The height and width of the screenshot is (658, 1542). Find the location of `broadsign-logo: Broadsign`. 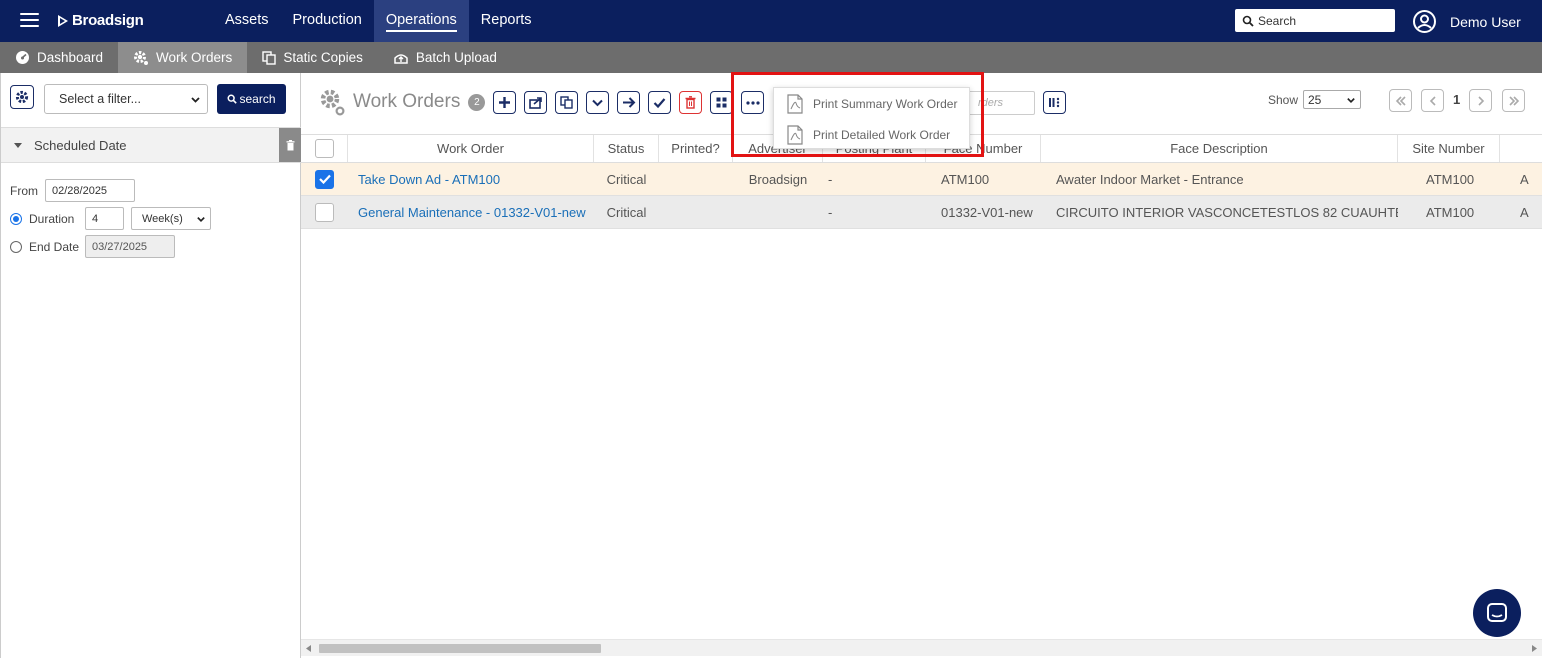

broadsign-logo: Broadsign is located at coordinates (100, 20).